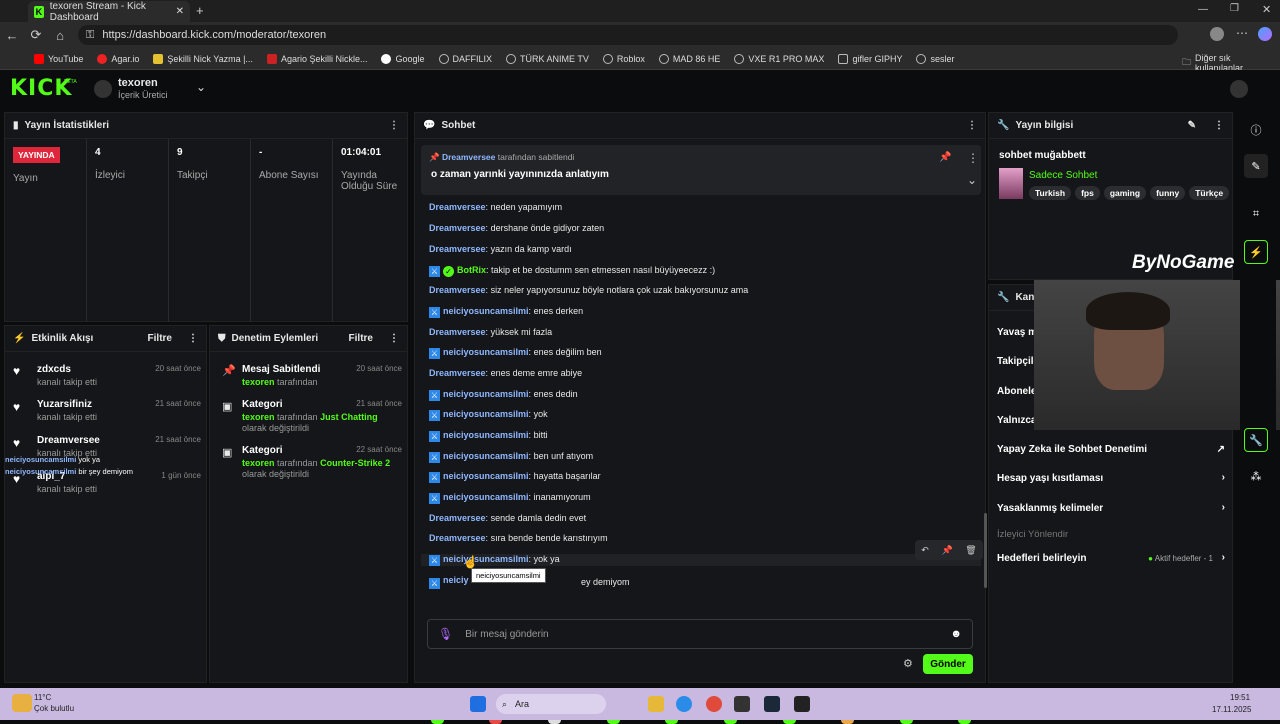  I want to click on info-icon: ⓘ, so click(1256, 130).